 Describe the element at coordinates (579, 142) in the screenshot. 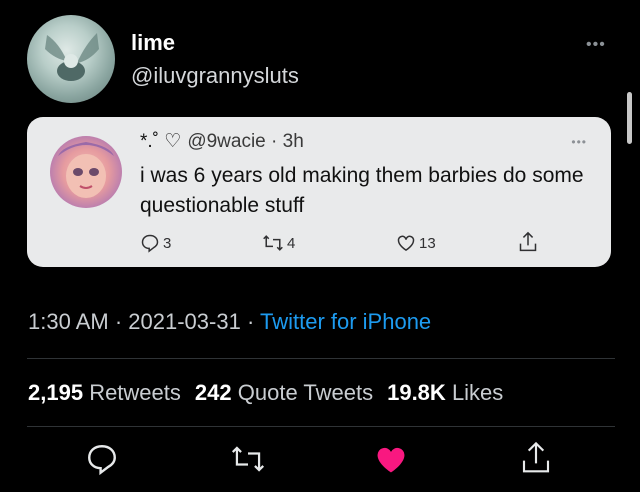

I see `quoted-more-options-icon: •••` at that location.